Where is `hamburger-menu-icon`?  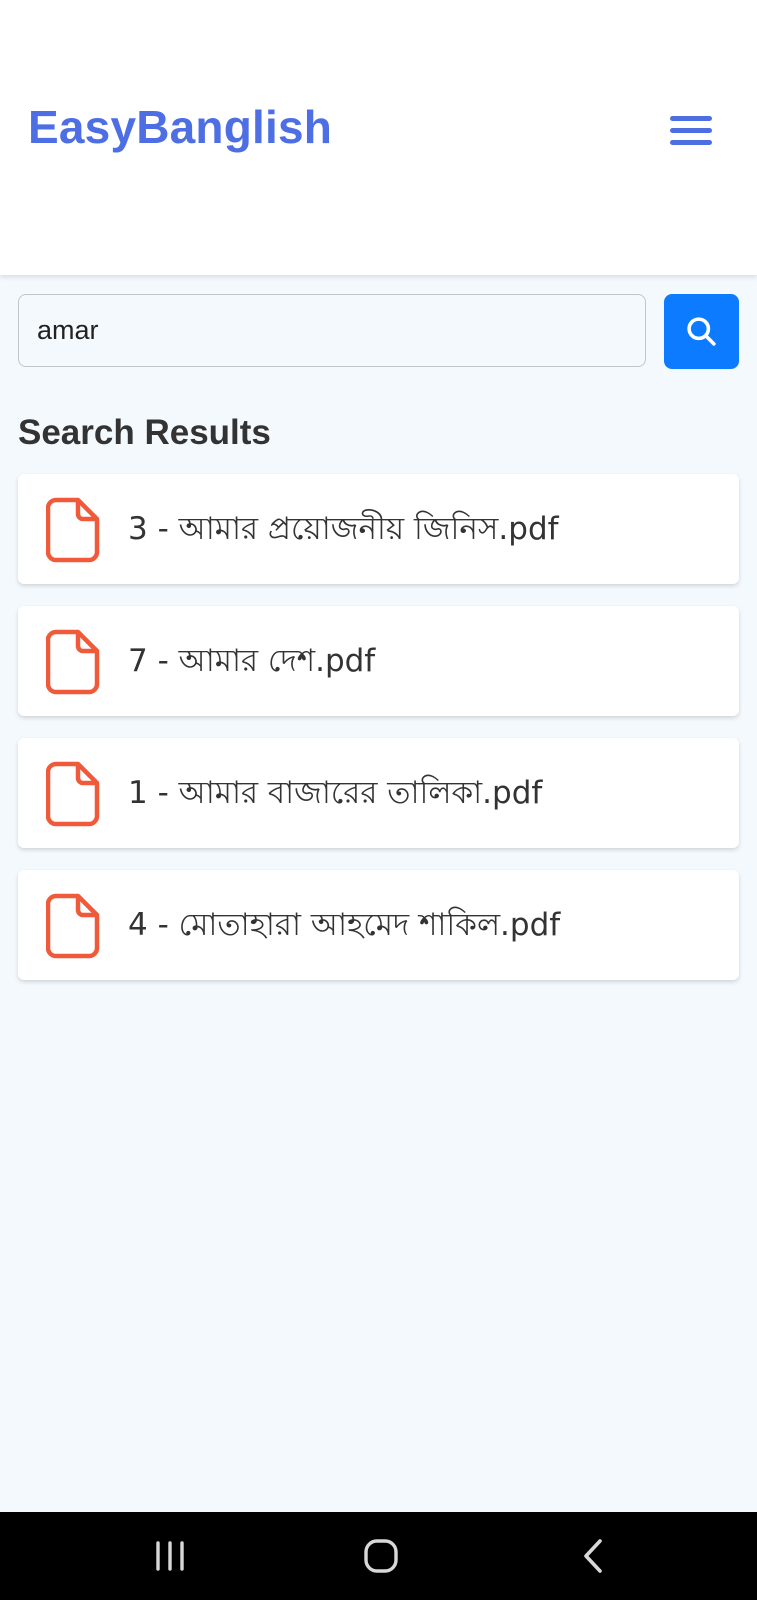 hamburger-menu-icon is located at coordinates (690, 132).